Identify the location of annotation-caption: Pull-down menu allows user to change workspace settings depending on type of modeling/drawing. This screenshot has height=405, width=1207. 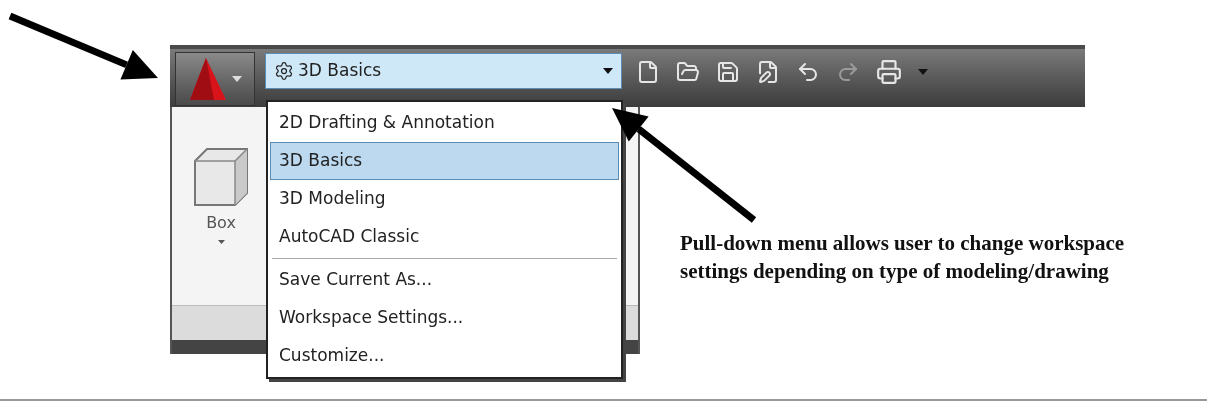
(903, 257).